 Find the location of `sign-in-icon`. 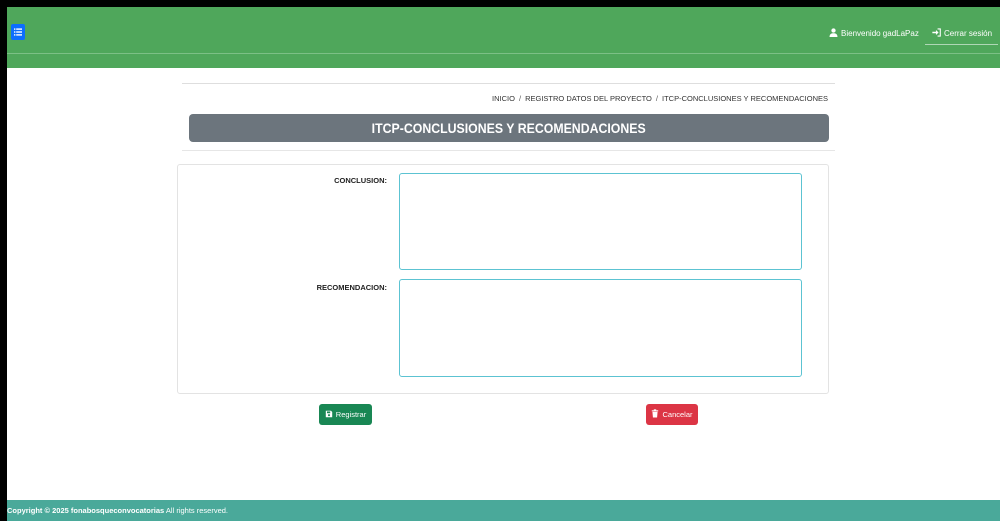

sign-in-icon is located at coordinates (936, 33).